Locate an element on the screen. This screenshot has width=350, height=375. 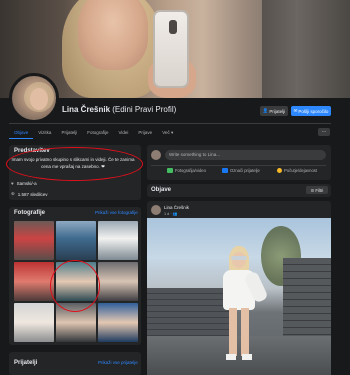
friends-see-all-link: Prikaži vse prijatelje is located at coordinates (118, 362).